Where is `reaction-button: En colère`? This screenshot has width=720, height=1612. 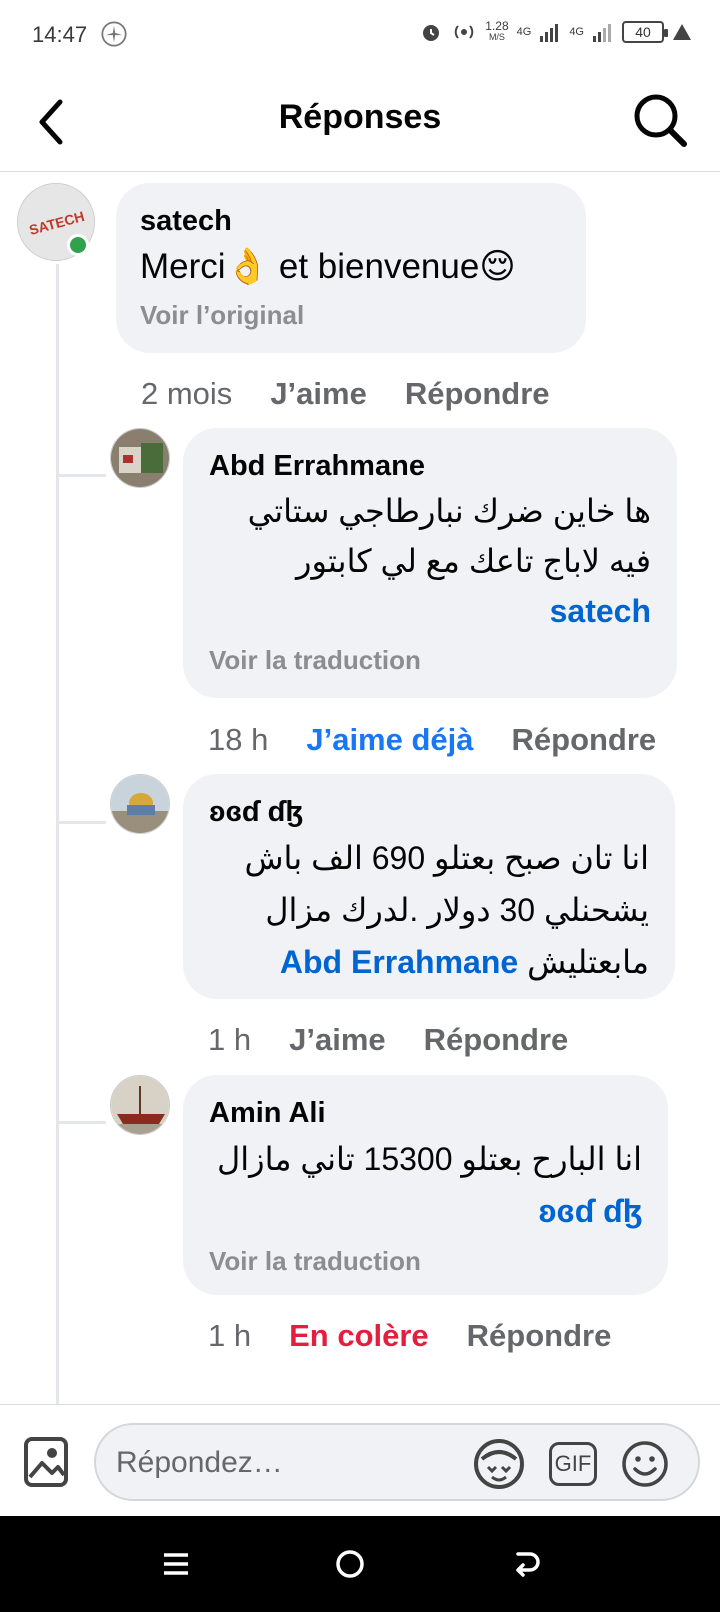 reaction-button: En colère is located at coordinates (359, 1336).